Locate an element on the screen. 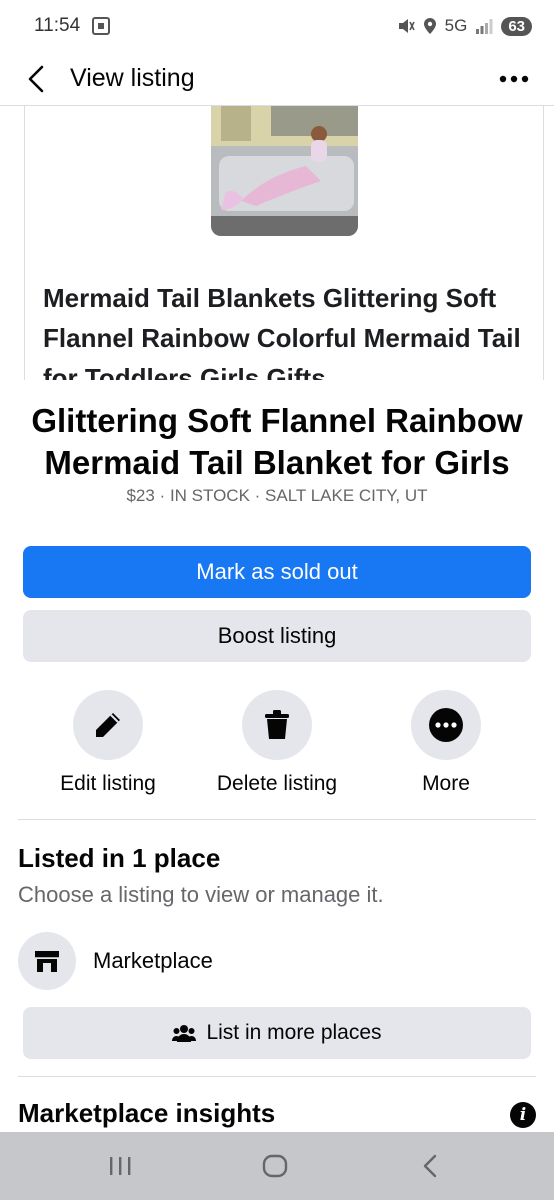 The height and width of the screenshot is (1200, 554). edit-listing-label: Edit listing is located at coordinates (108, 783).